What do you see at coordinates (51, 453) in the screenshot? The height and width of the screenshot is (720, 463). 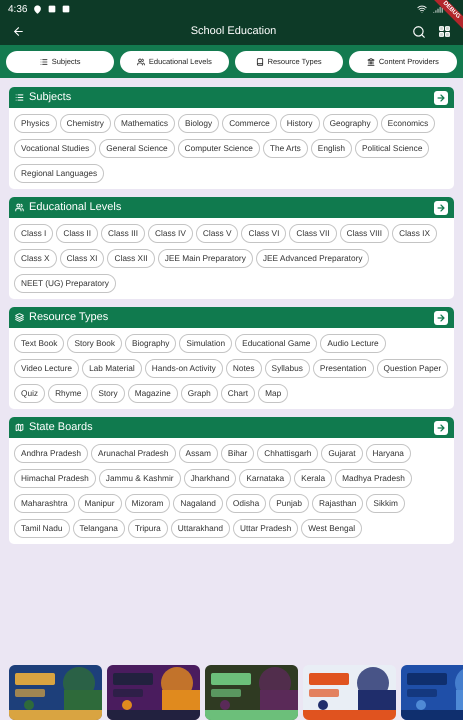 I see `chip: Andhra Pradesh` at bounding box center [51, 453].